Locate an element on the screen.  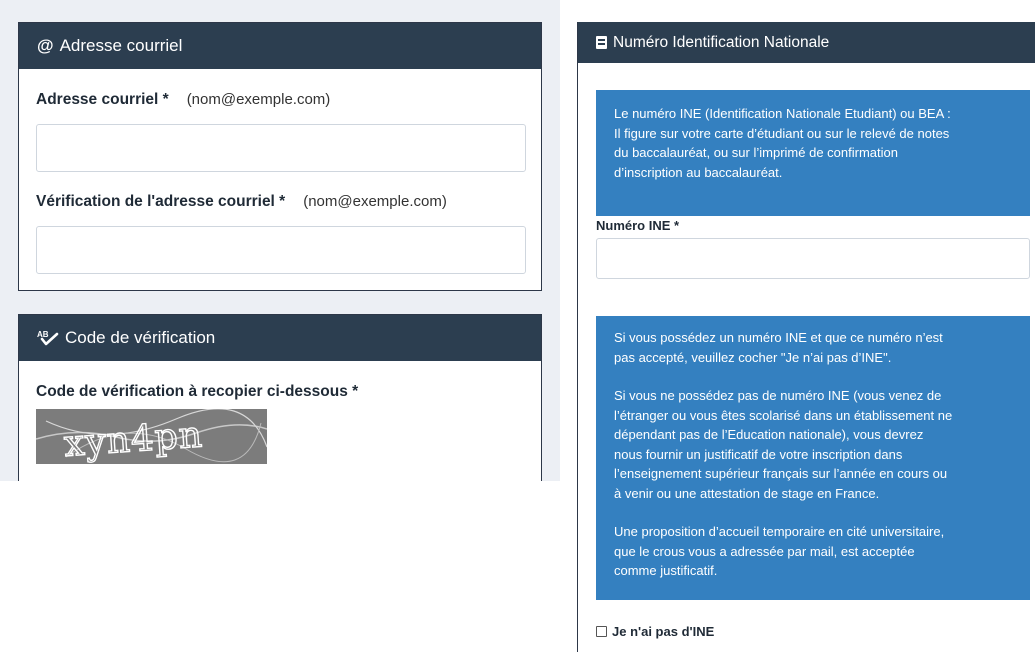
confirm-email-field is located at coordinates (281, 250).